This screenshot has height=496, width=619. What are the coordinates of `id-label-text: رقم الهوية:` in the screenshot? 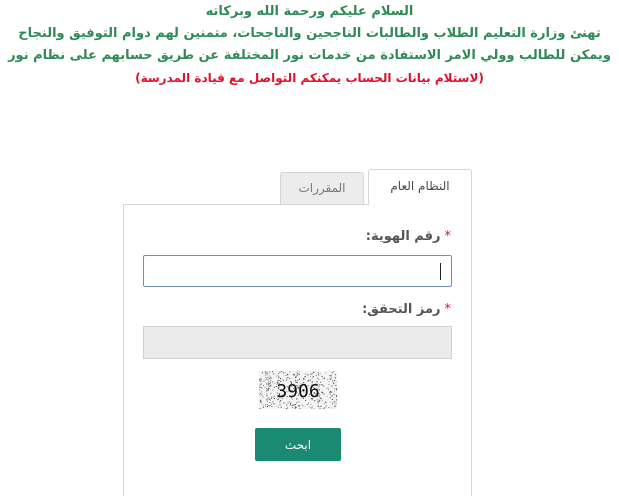 It's located at (403, 236).